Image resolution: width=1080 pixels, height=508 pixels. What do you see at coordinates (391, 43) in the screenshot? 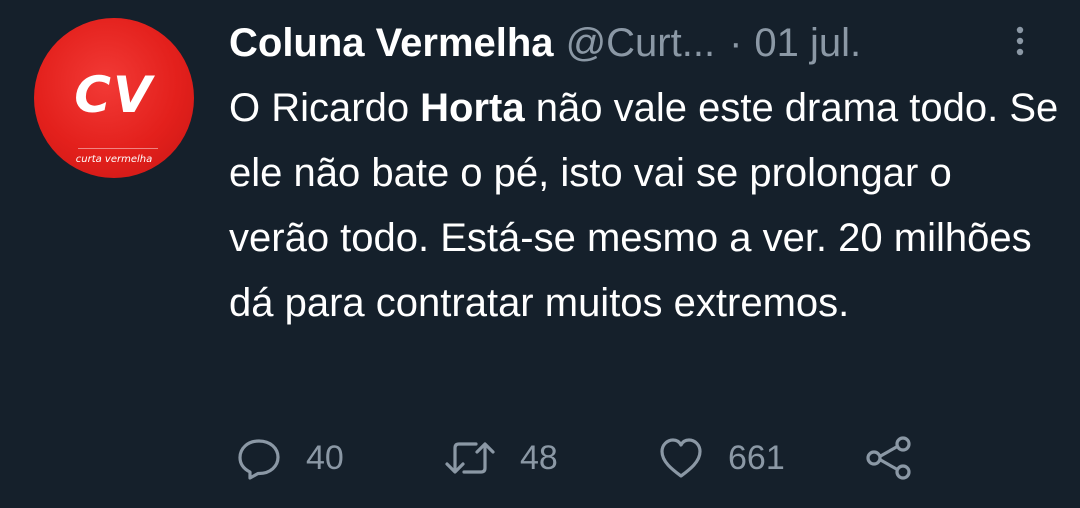
I see `author-display-name: Coluna Vermelha` at bounding box center [391, 43].